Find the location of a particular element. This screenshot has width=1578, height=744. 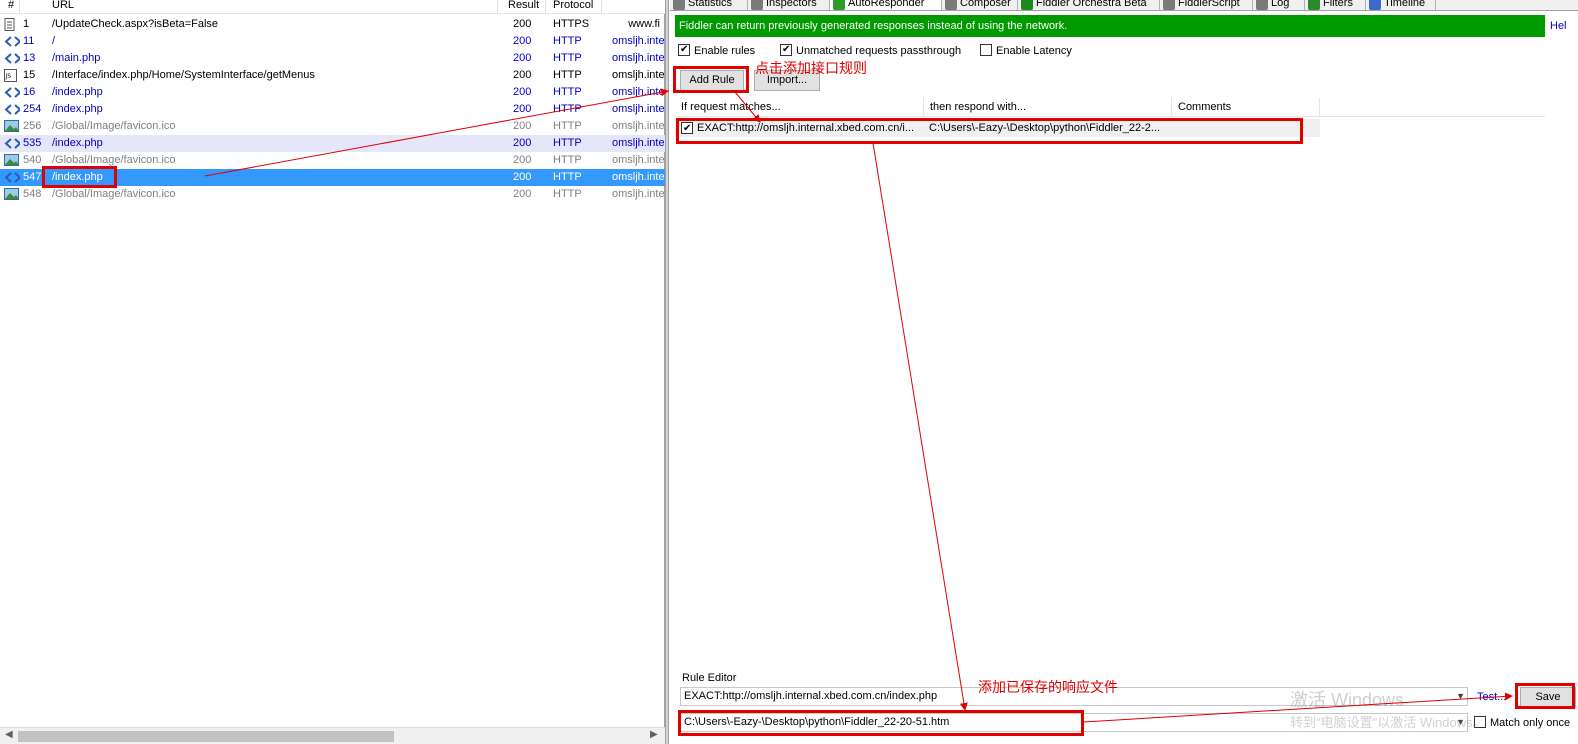

annotation-note-response-file: 添加已保存的响应文件 is located at coordinates (1048, 688).